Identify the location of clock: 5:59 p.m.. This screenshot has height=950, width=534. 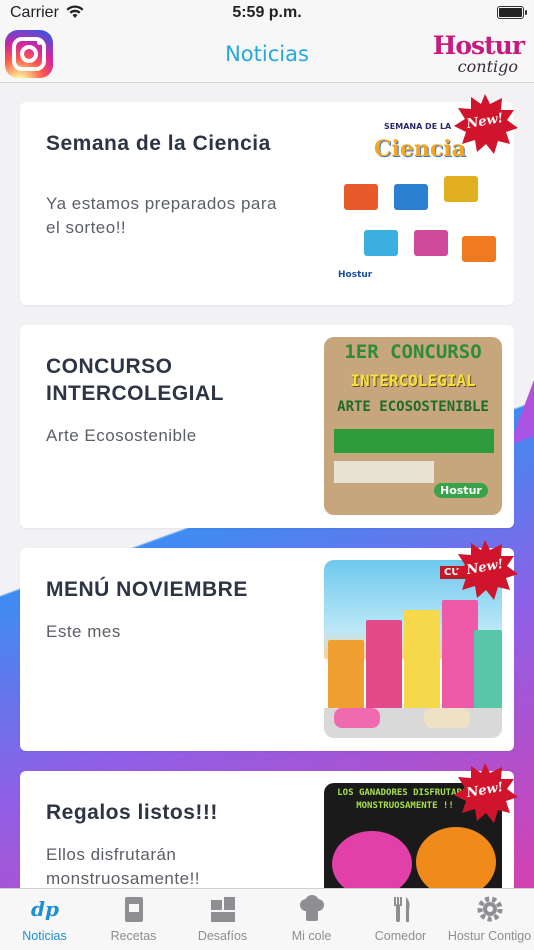
(267, 12).